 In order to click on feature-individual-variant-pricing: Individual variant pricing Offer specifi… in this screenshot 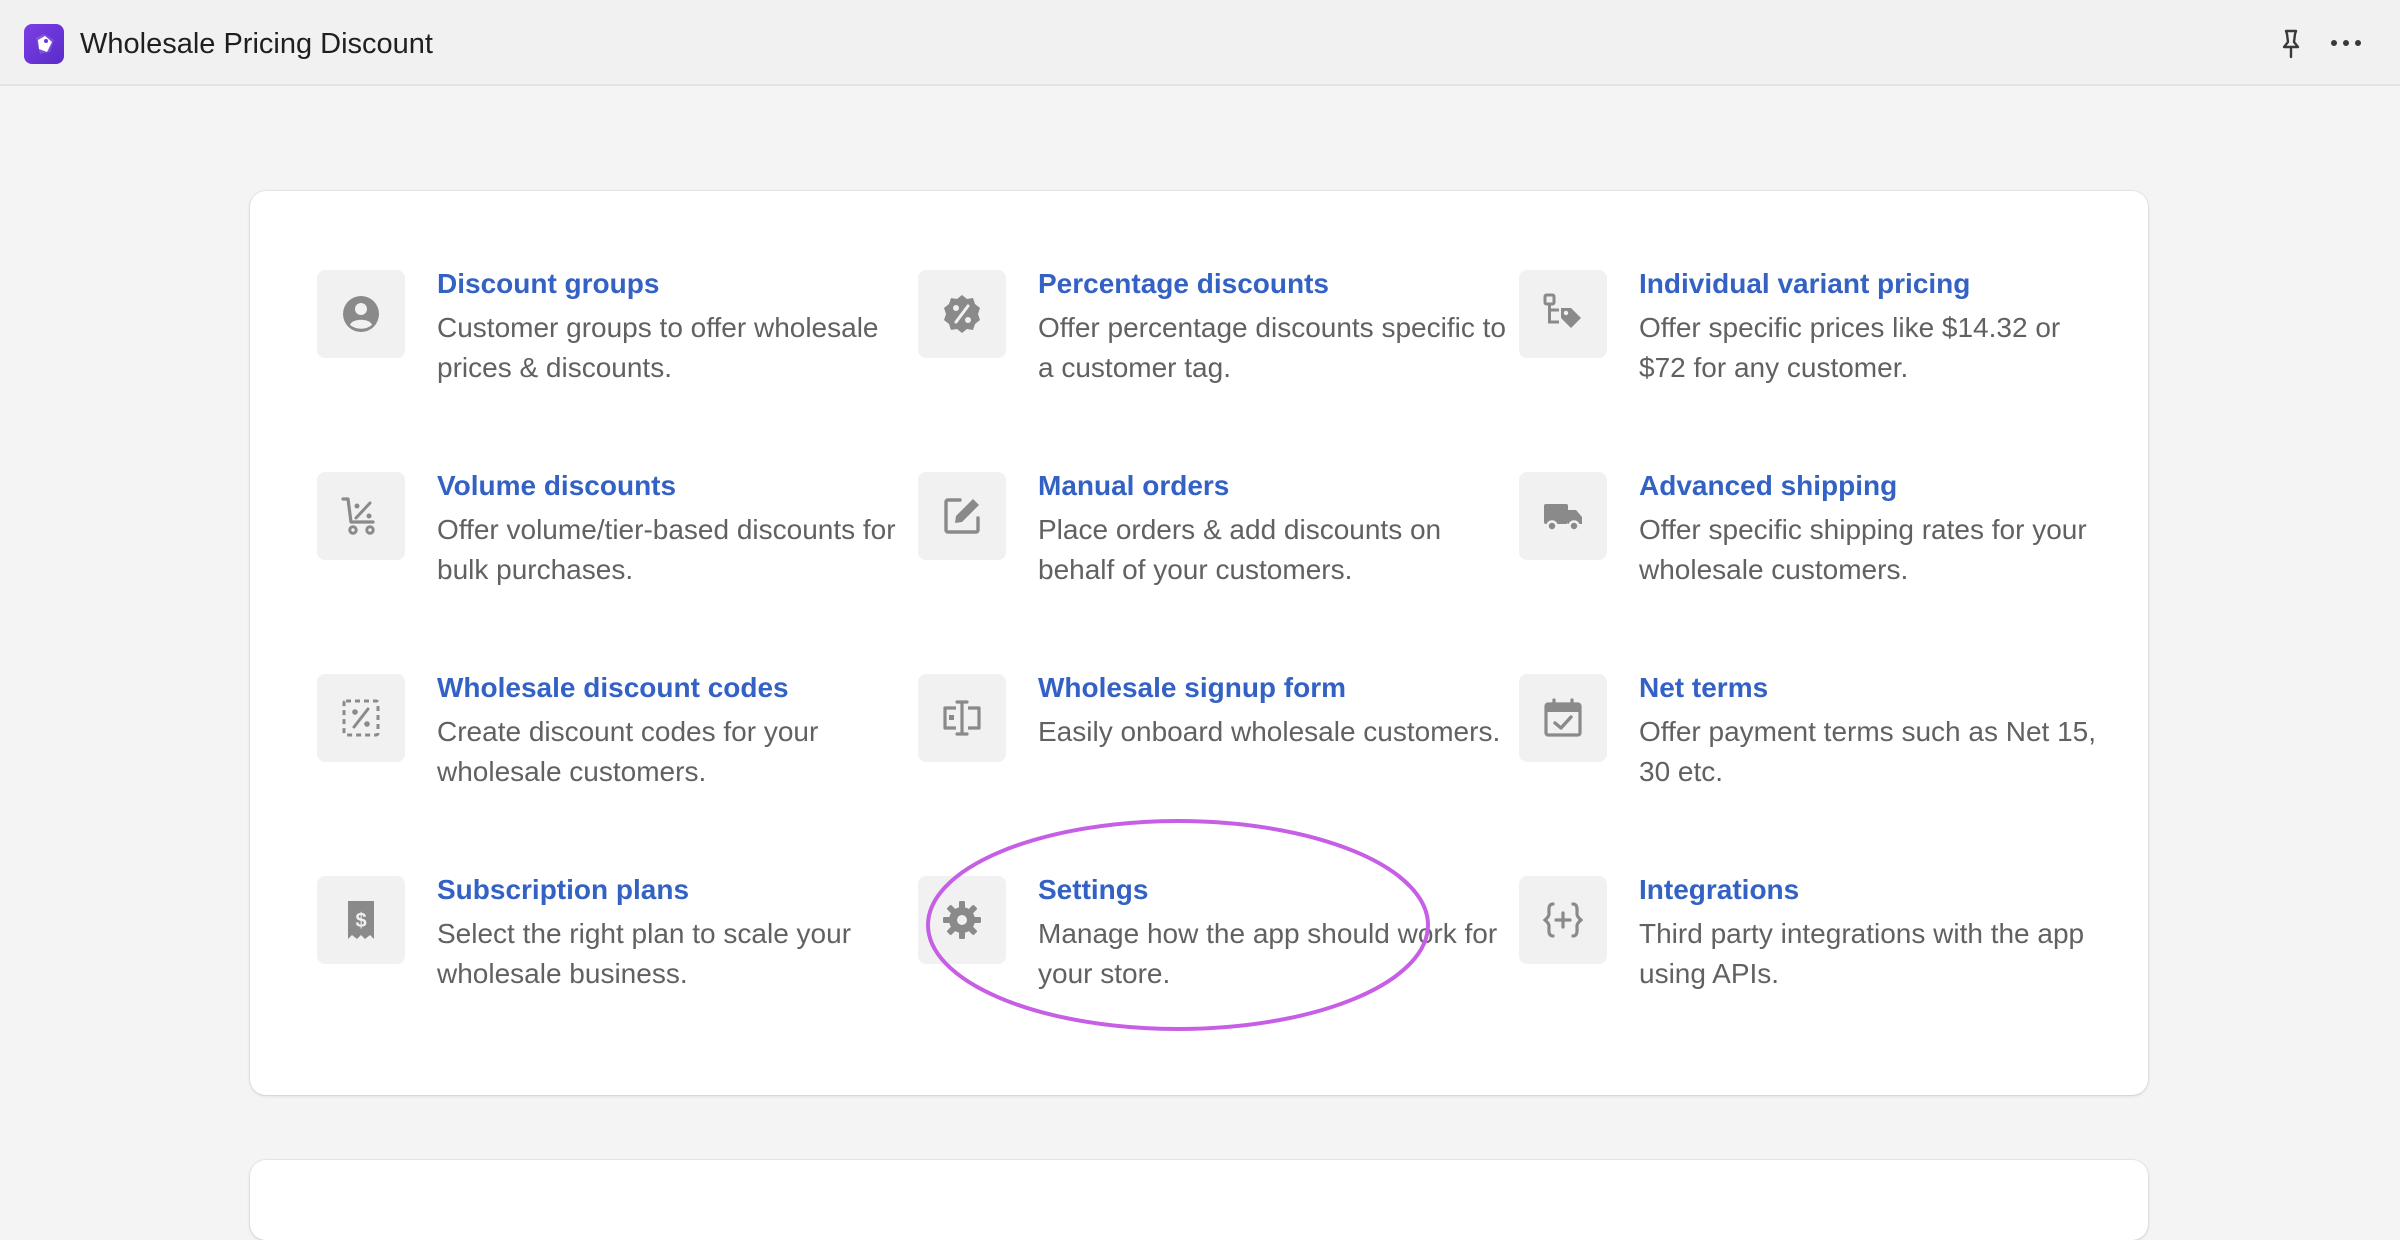, I will do `click(1809, 349)`.